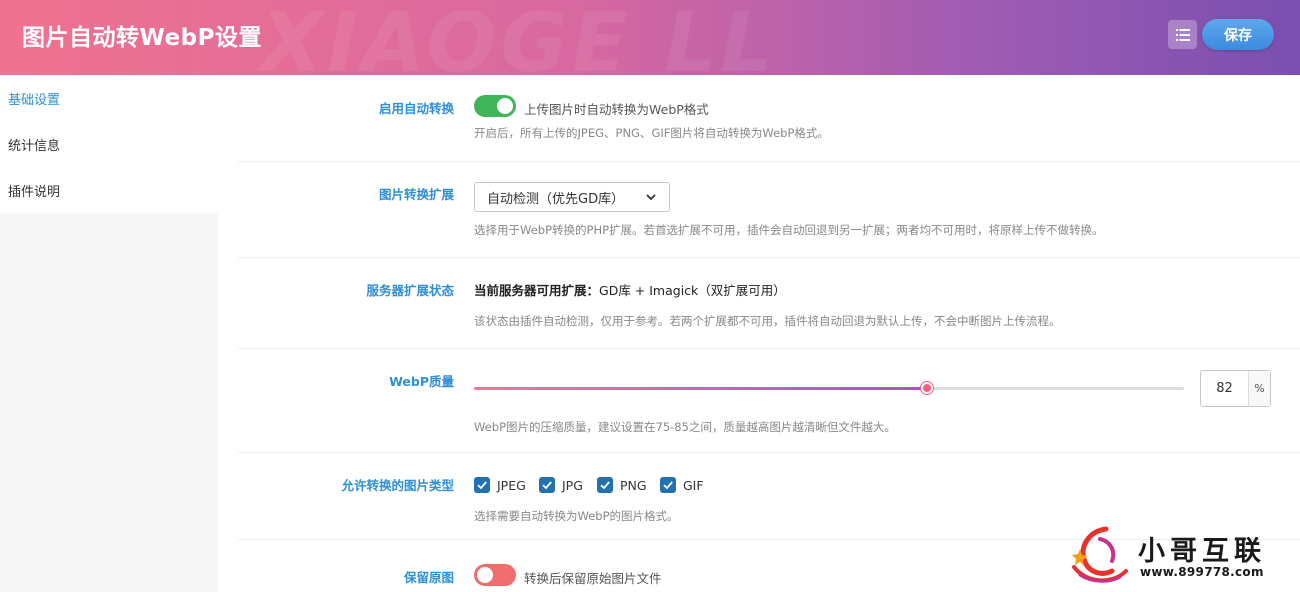  I want to click on quality-slider, so click(829, 388).